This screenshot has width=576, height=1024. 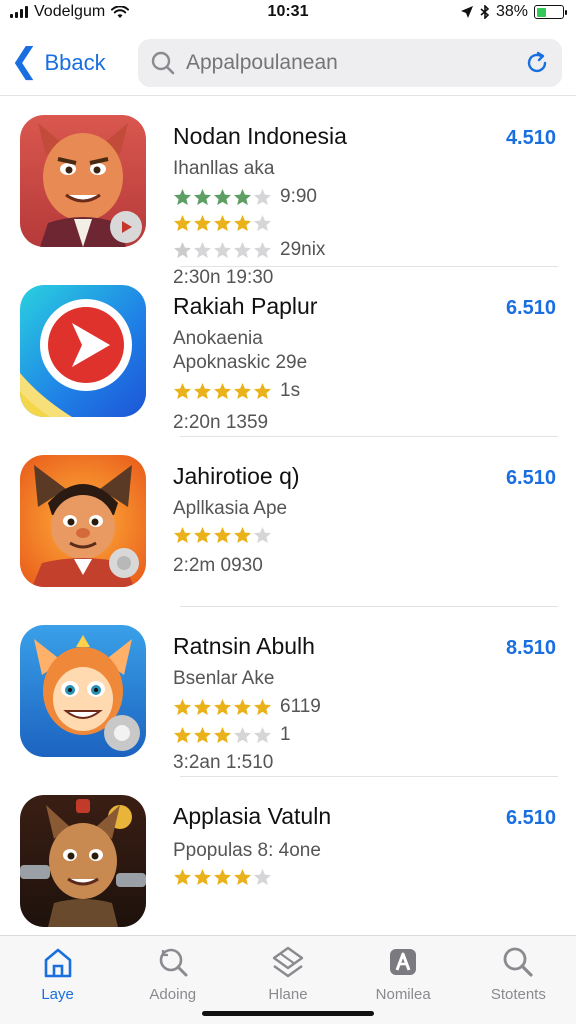 What do you see at coordinates (58, 984) in the screenshot?
I see `tab-home: Laye` at bounding box center [58, 984].